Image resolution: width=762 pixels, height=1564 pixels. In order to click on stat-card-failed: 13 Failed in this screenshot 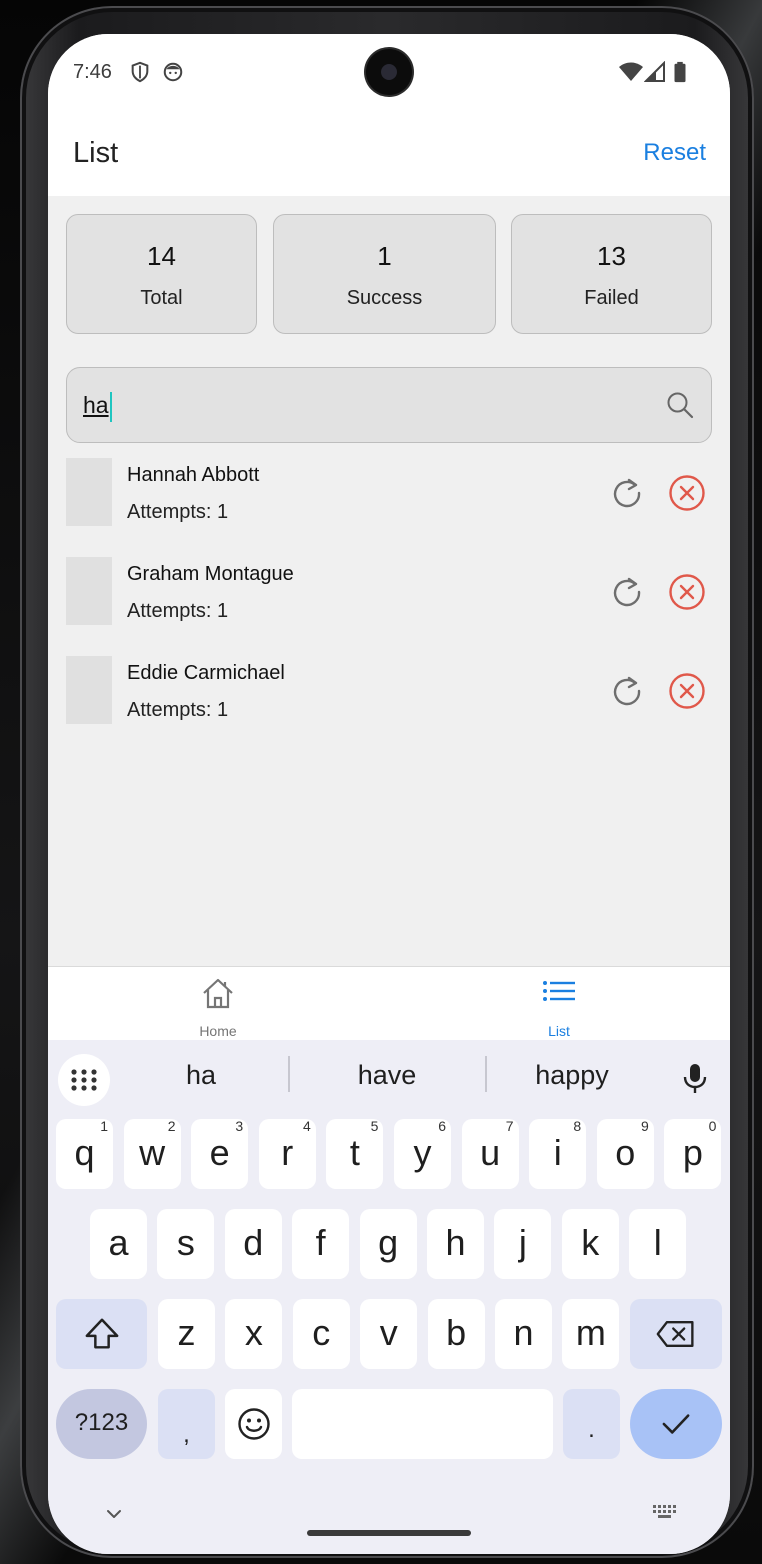, I will do `click(611, 274)`.